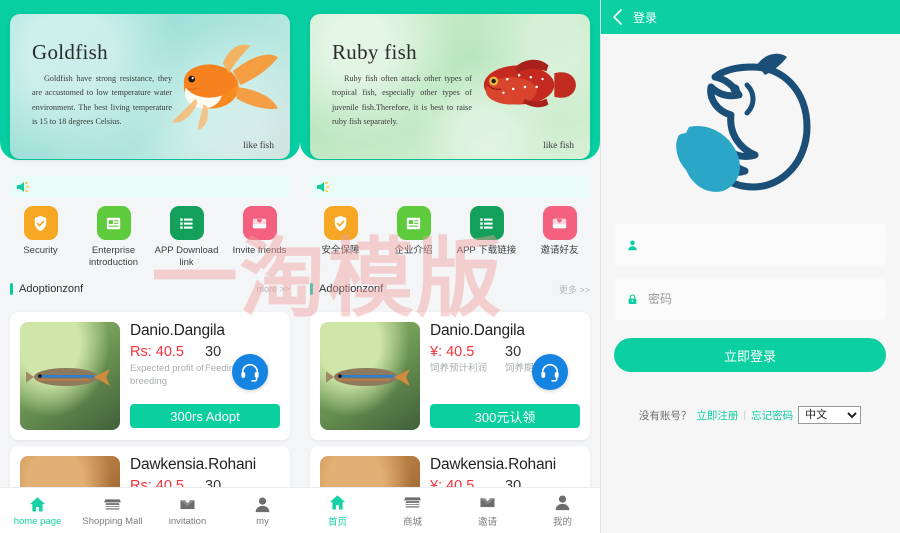 This screenshot has width=900, height=533. I want to click on logo-container, so click(750, 129).